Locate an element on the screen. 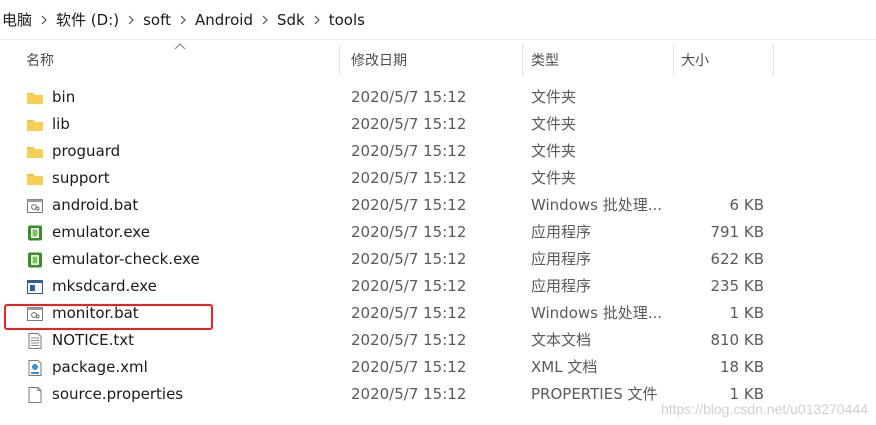 The image size is (876, 425). file-row: NOTICE.txt 2020/5/7 15:12 文本文档 810 KB is located at coordinates (398, 340).